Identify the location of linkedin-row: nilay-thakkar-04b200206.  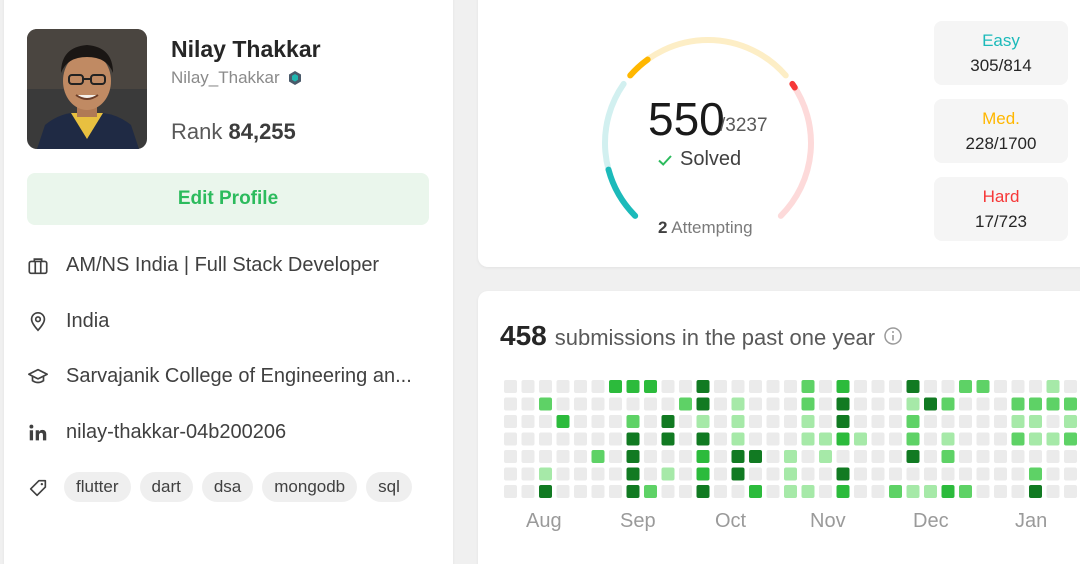
(156, 432).